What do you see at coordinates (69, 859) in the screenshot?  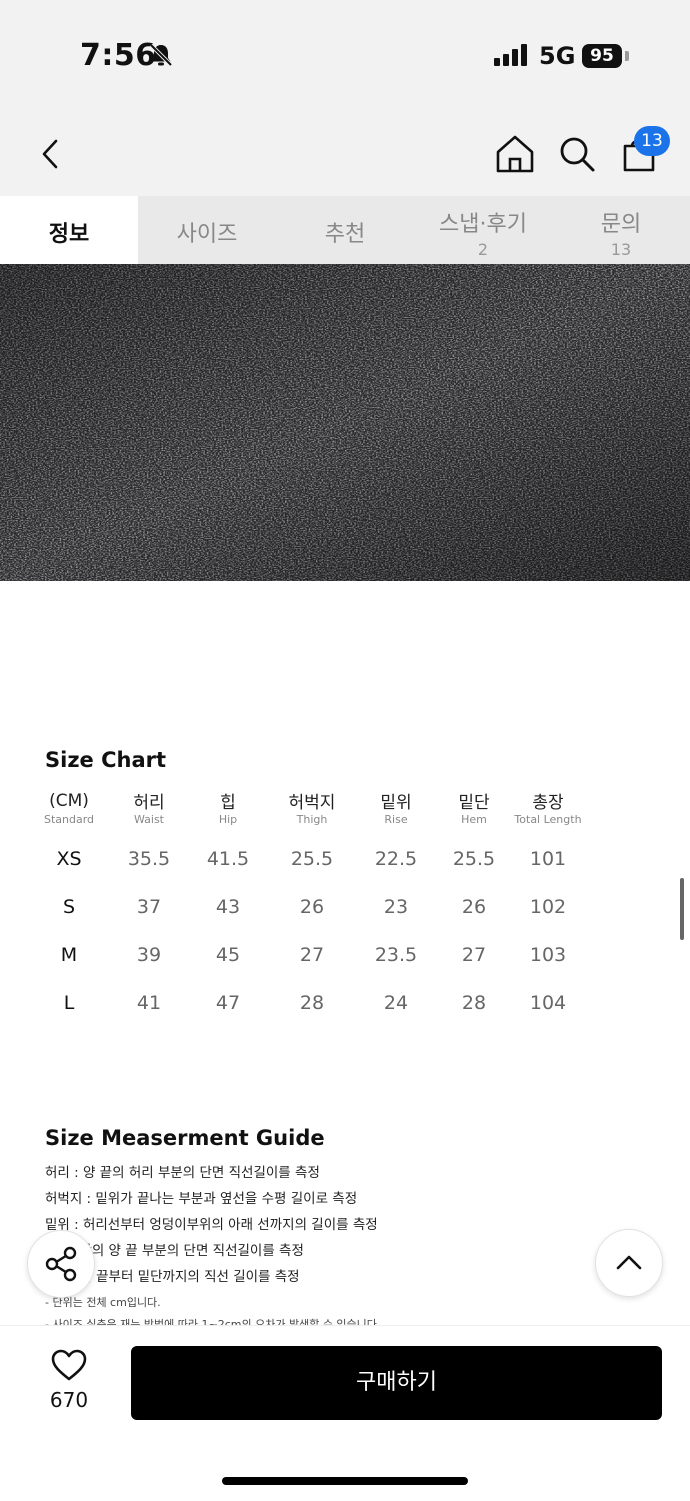 I see `size-cell: XS` at bounding box center [69, 859].